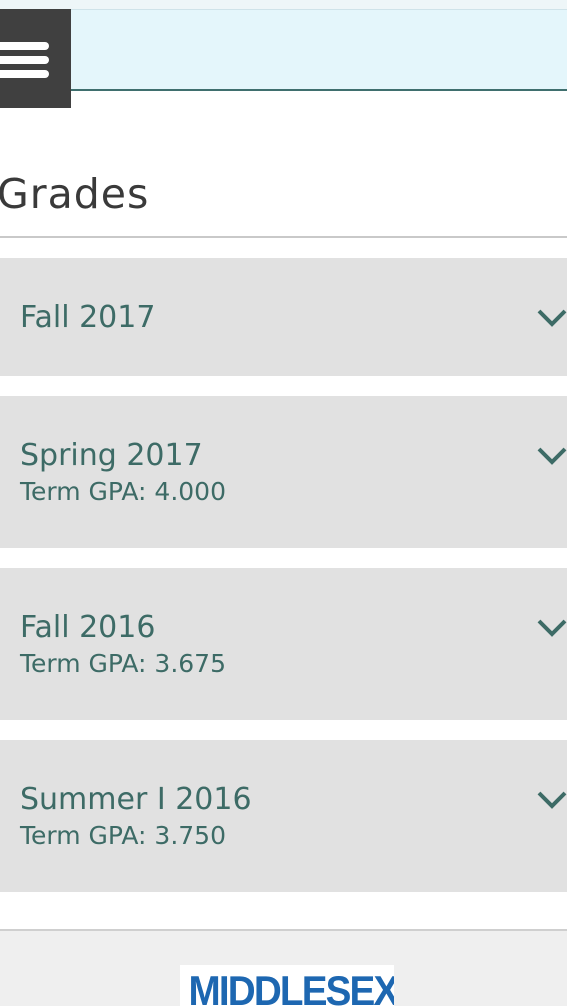 The height and width of the screenshot is (1006, 567). Describe the element at coordinates (123, 835) in the screenshot. I see `term-gpa: Term GPA: 3.750` at that location.